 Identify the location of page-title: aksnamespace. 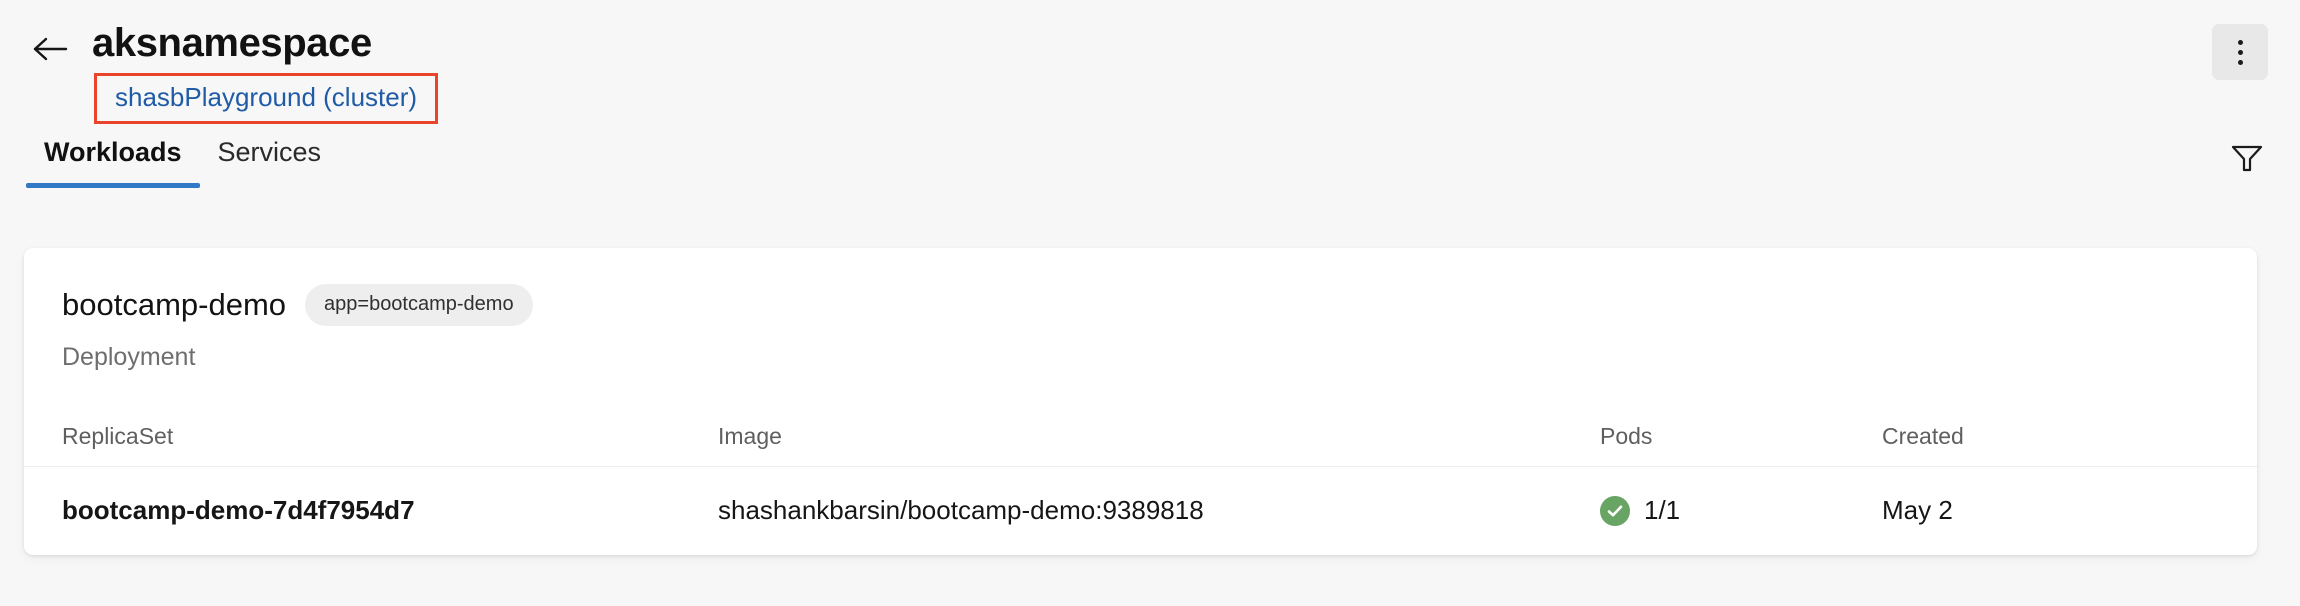
(232, 43).